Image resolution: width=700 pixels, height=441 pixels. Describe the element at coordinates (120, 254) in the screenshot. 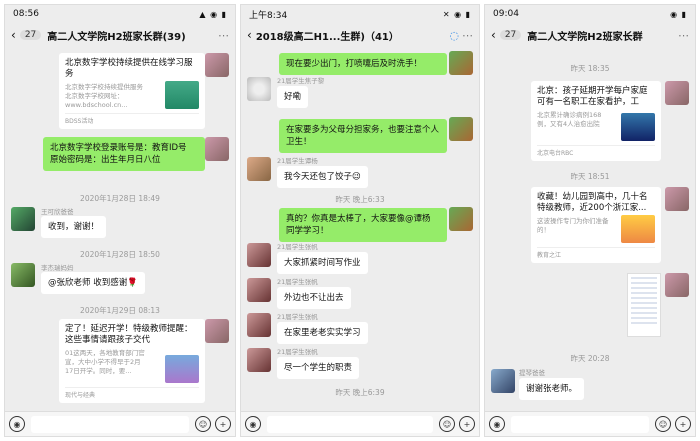

I see `timestamp: 2020年1月28日 18:50` at that location.